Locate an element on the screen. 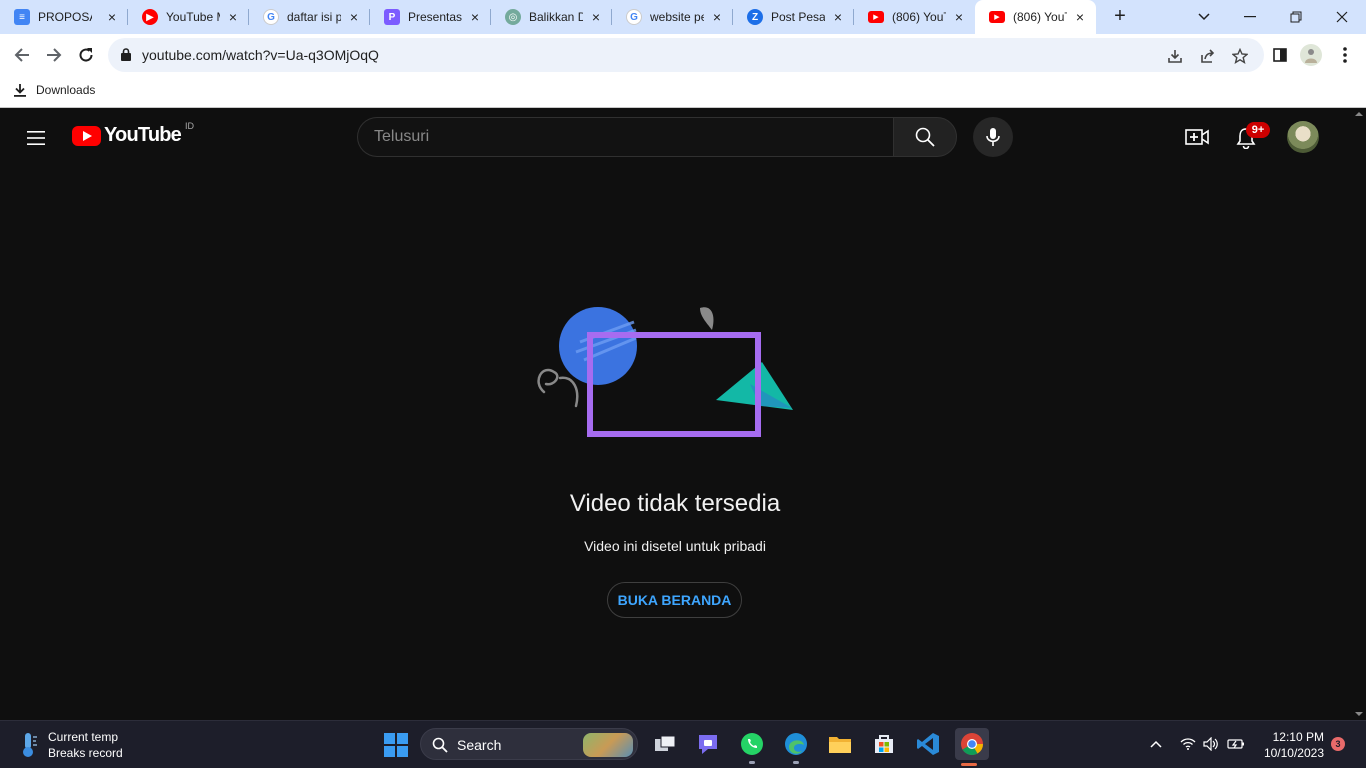  tab-label: website pe is located at coordinates (677, 17).